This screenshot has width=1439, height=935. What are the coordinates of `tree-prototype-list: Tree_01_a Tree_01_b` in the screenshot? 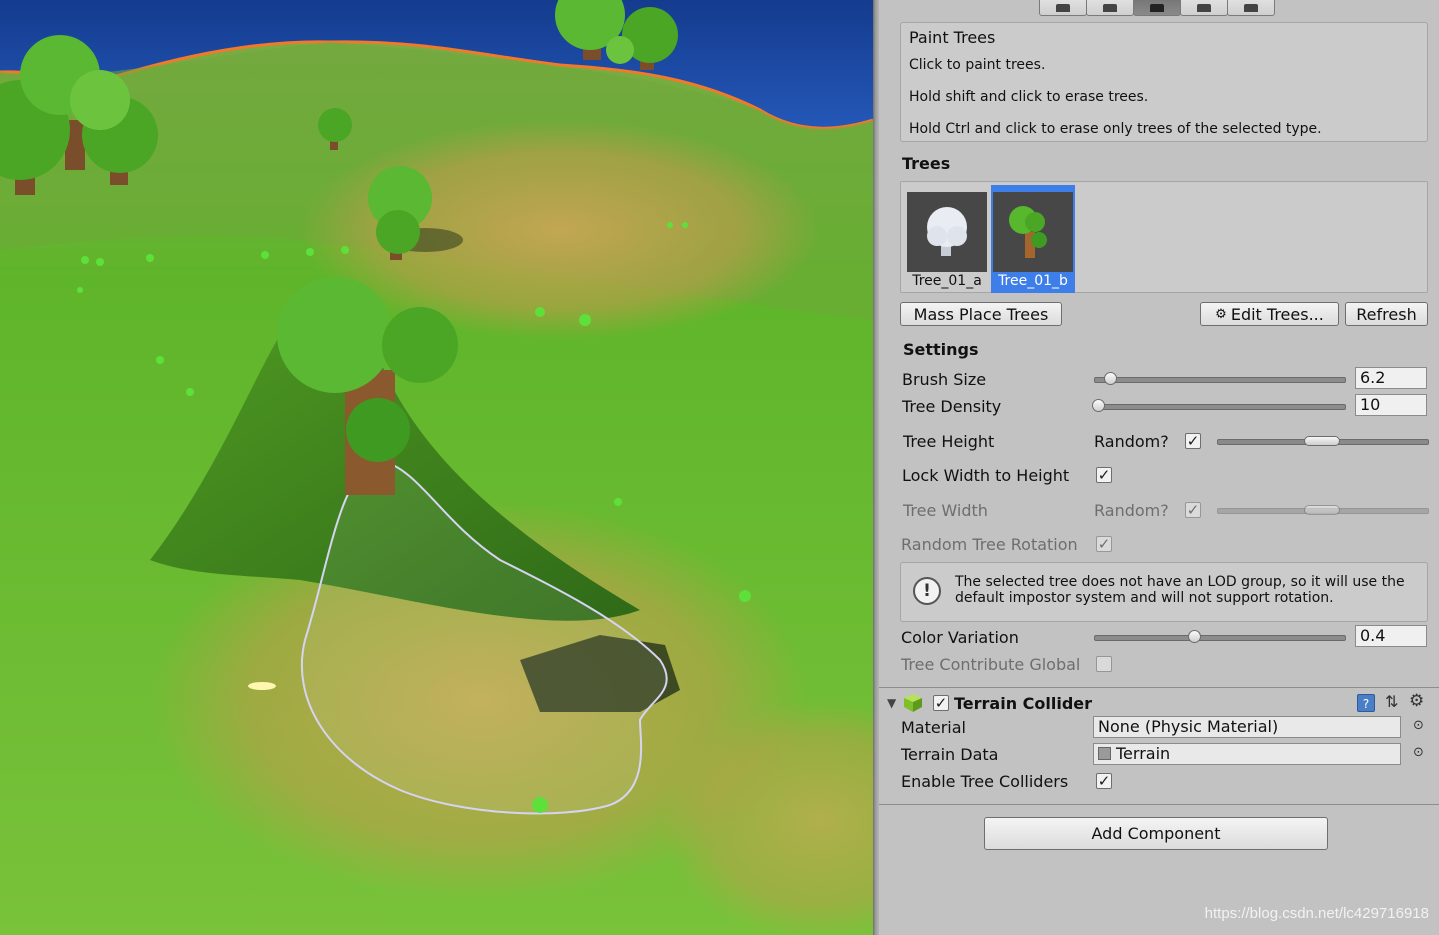 It's located at (1164, 237).